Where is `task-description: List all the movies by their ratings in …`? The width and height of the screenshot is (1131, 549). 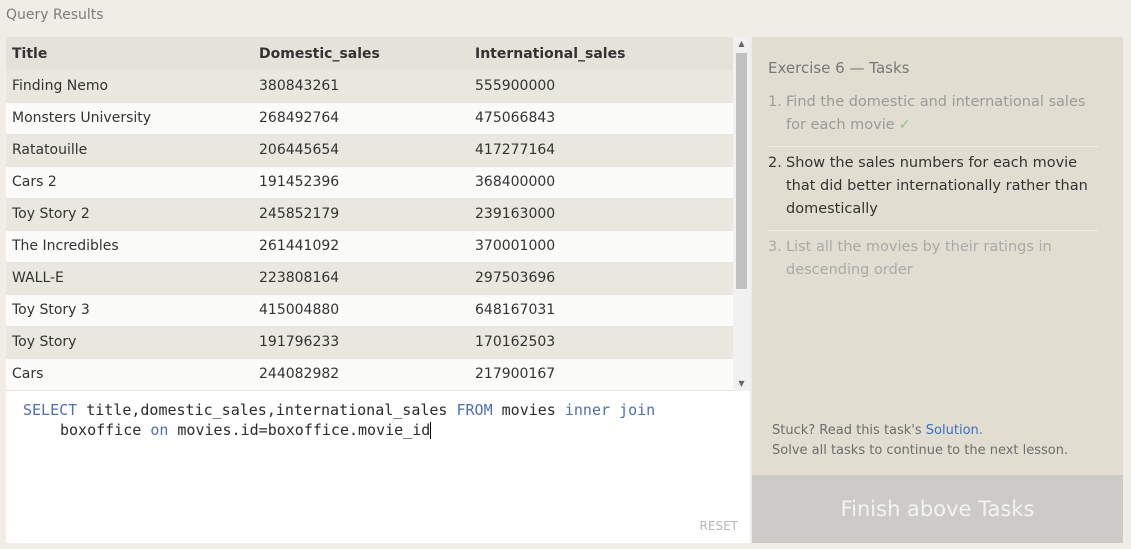
task-description: List all the movies by their ratings in … is located at coordinates (919, 258).